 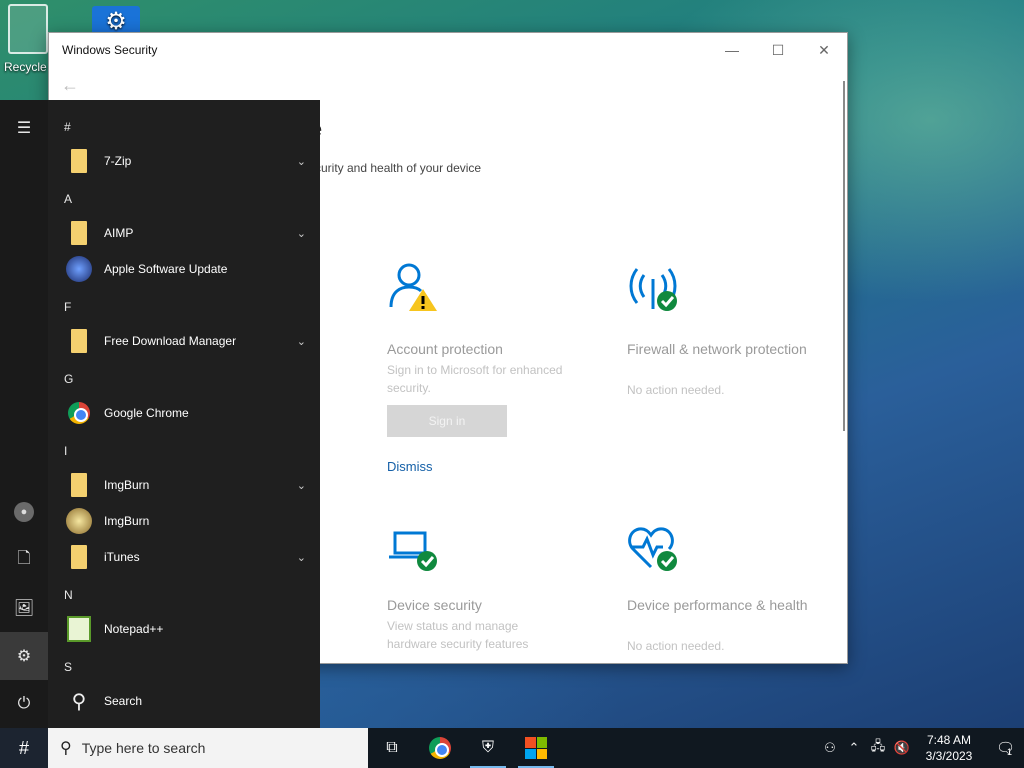 What do you see at coordinates (24, 608) in the screenshot?
I see `pictures-icon: 🖼` at bounding box center [24, 608].